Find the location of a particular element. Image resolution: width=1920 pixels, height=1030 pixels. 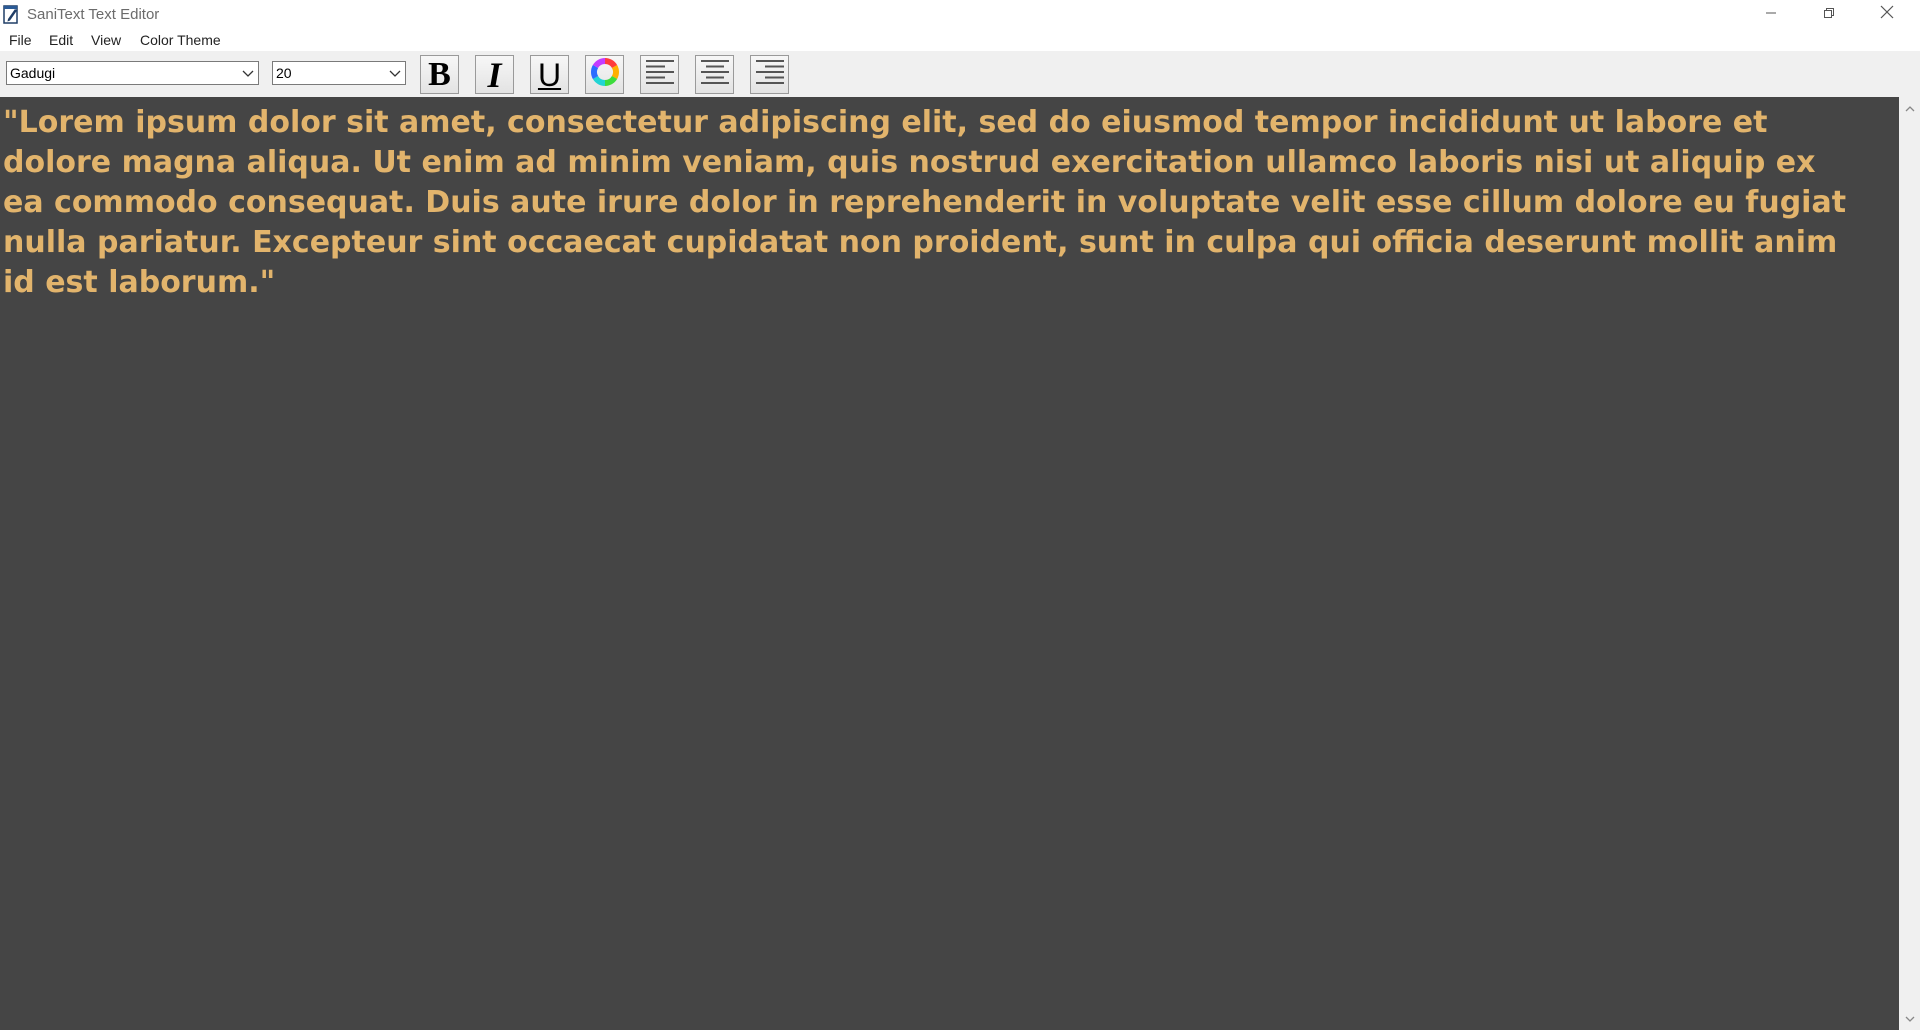

underline-button: U is located at coordinates (549, 74).